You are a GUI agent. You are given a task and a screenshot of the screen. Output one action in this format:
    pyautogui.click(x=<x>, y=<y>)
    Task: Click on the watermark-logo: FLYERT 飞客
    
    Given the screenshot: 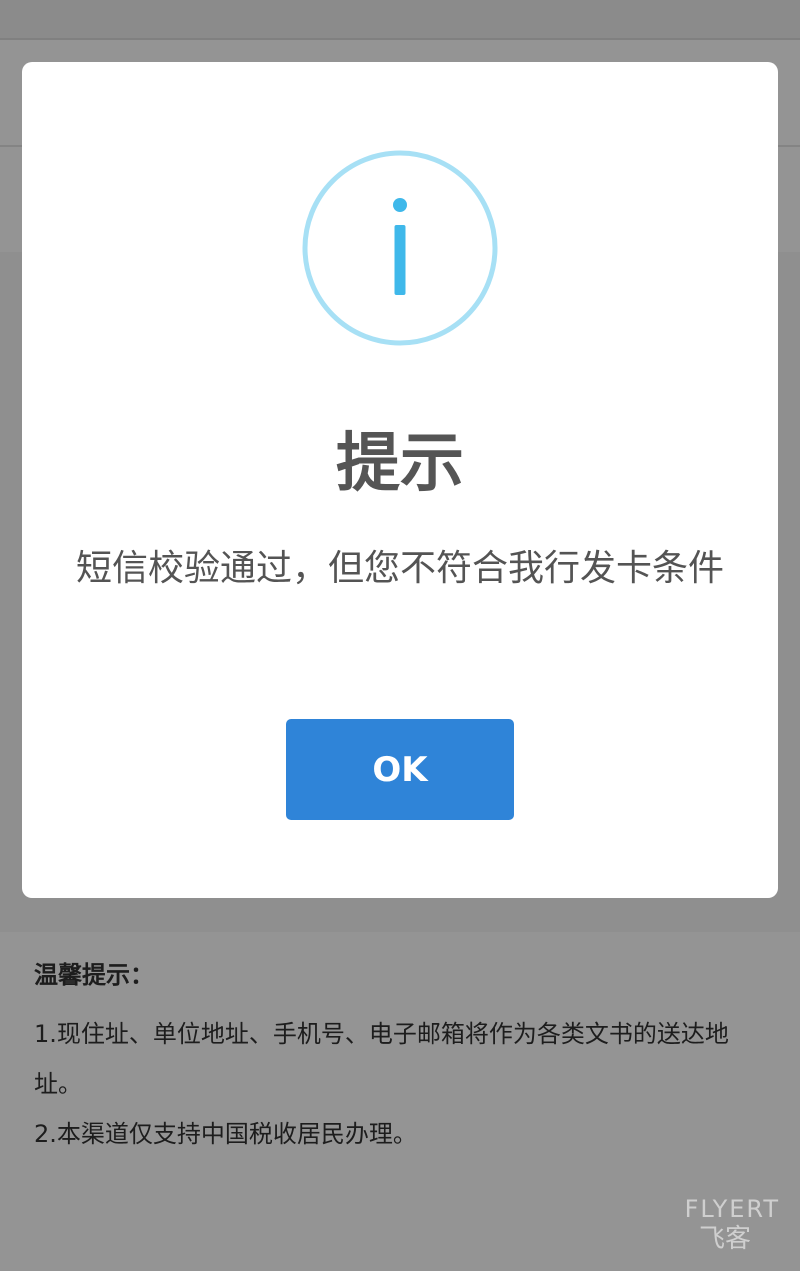 What is the action you would take?
    pyautogui.click(x=715, y=1226)
    